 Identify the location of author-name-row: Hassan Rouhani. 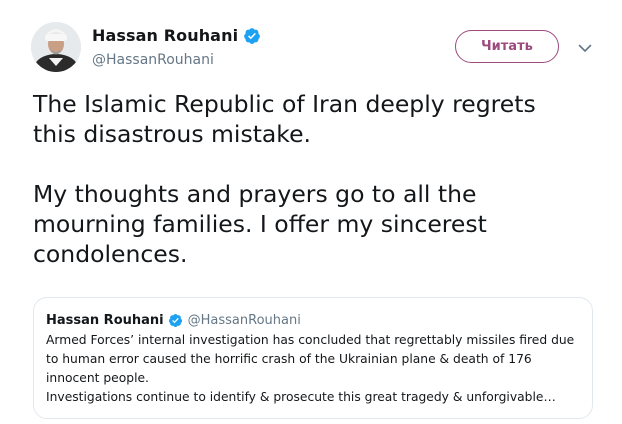
(176, 35).